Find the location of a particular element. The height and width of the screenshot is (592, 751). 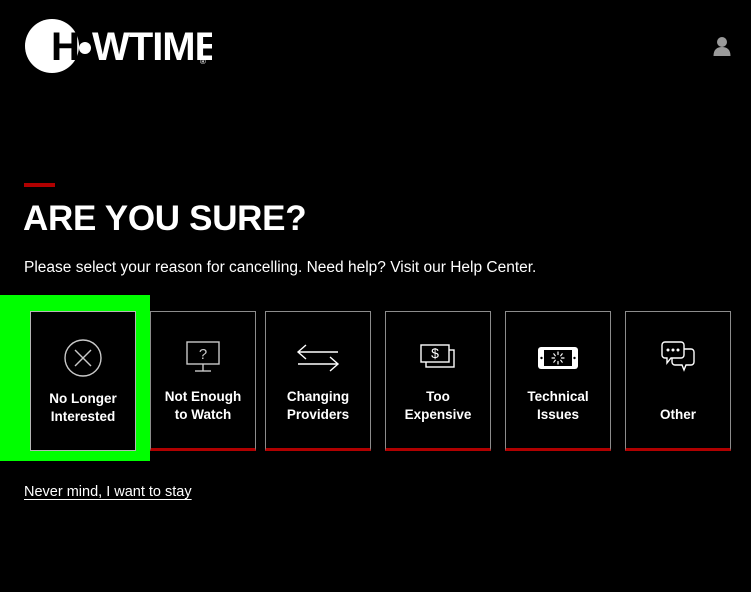

cancel-reason-card-label: Not Enough to Watch is located at coordinates (203, 406).